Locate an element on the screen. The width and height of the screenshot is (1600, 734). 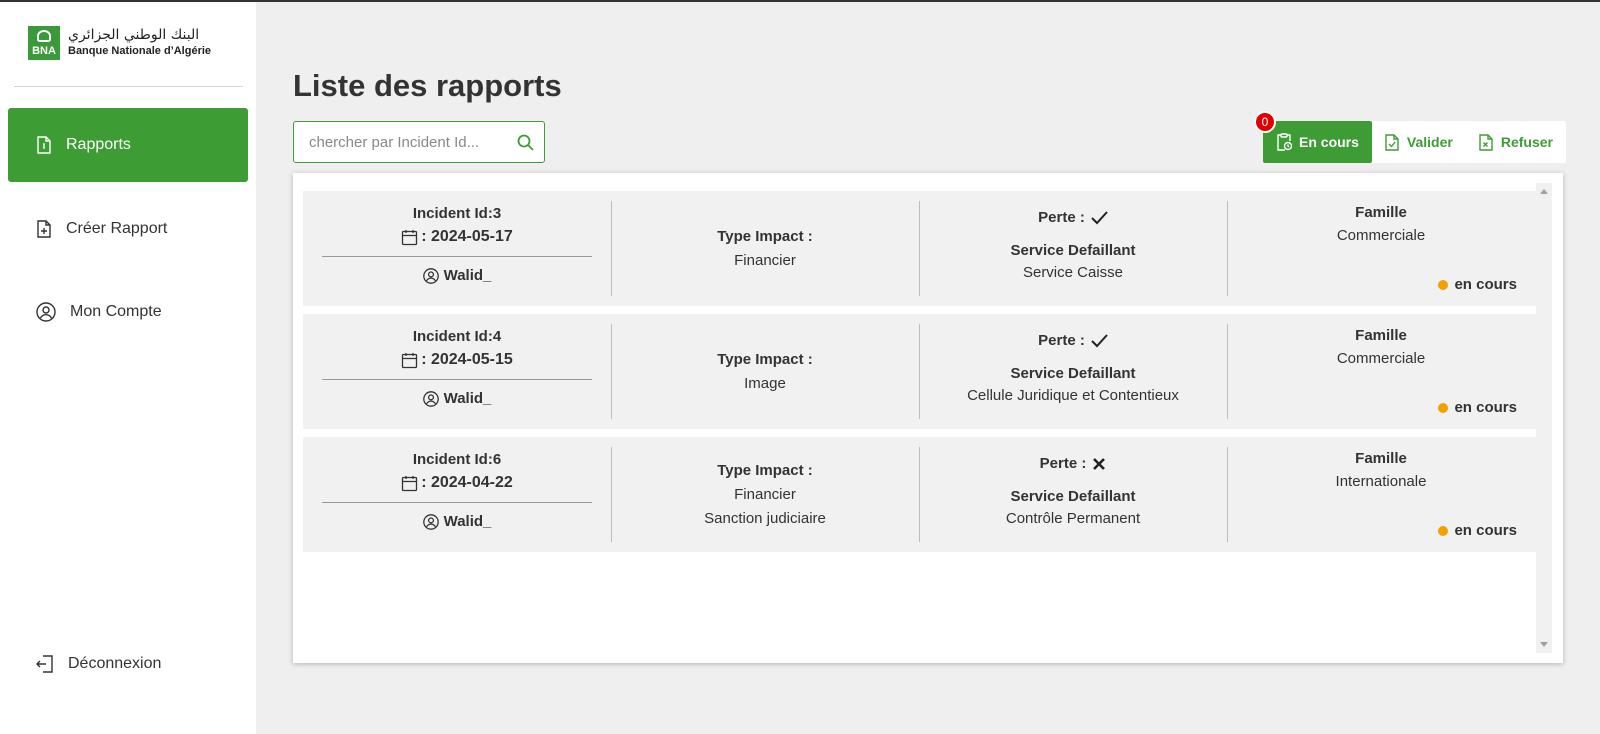
logout-button: Déconnexion is located at coordinates (128, 664).